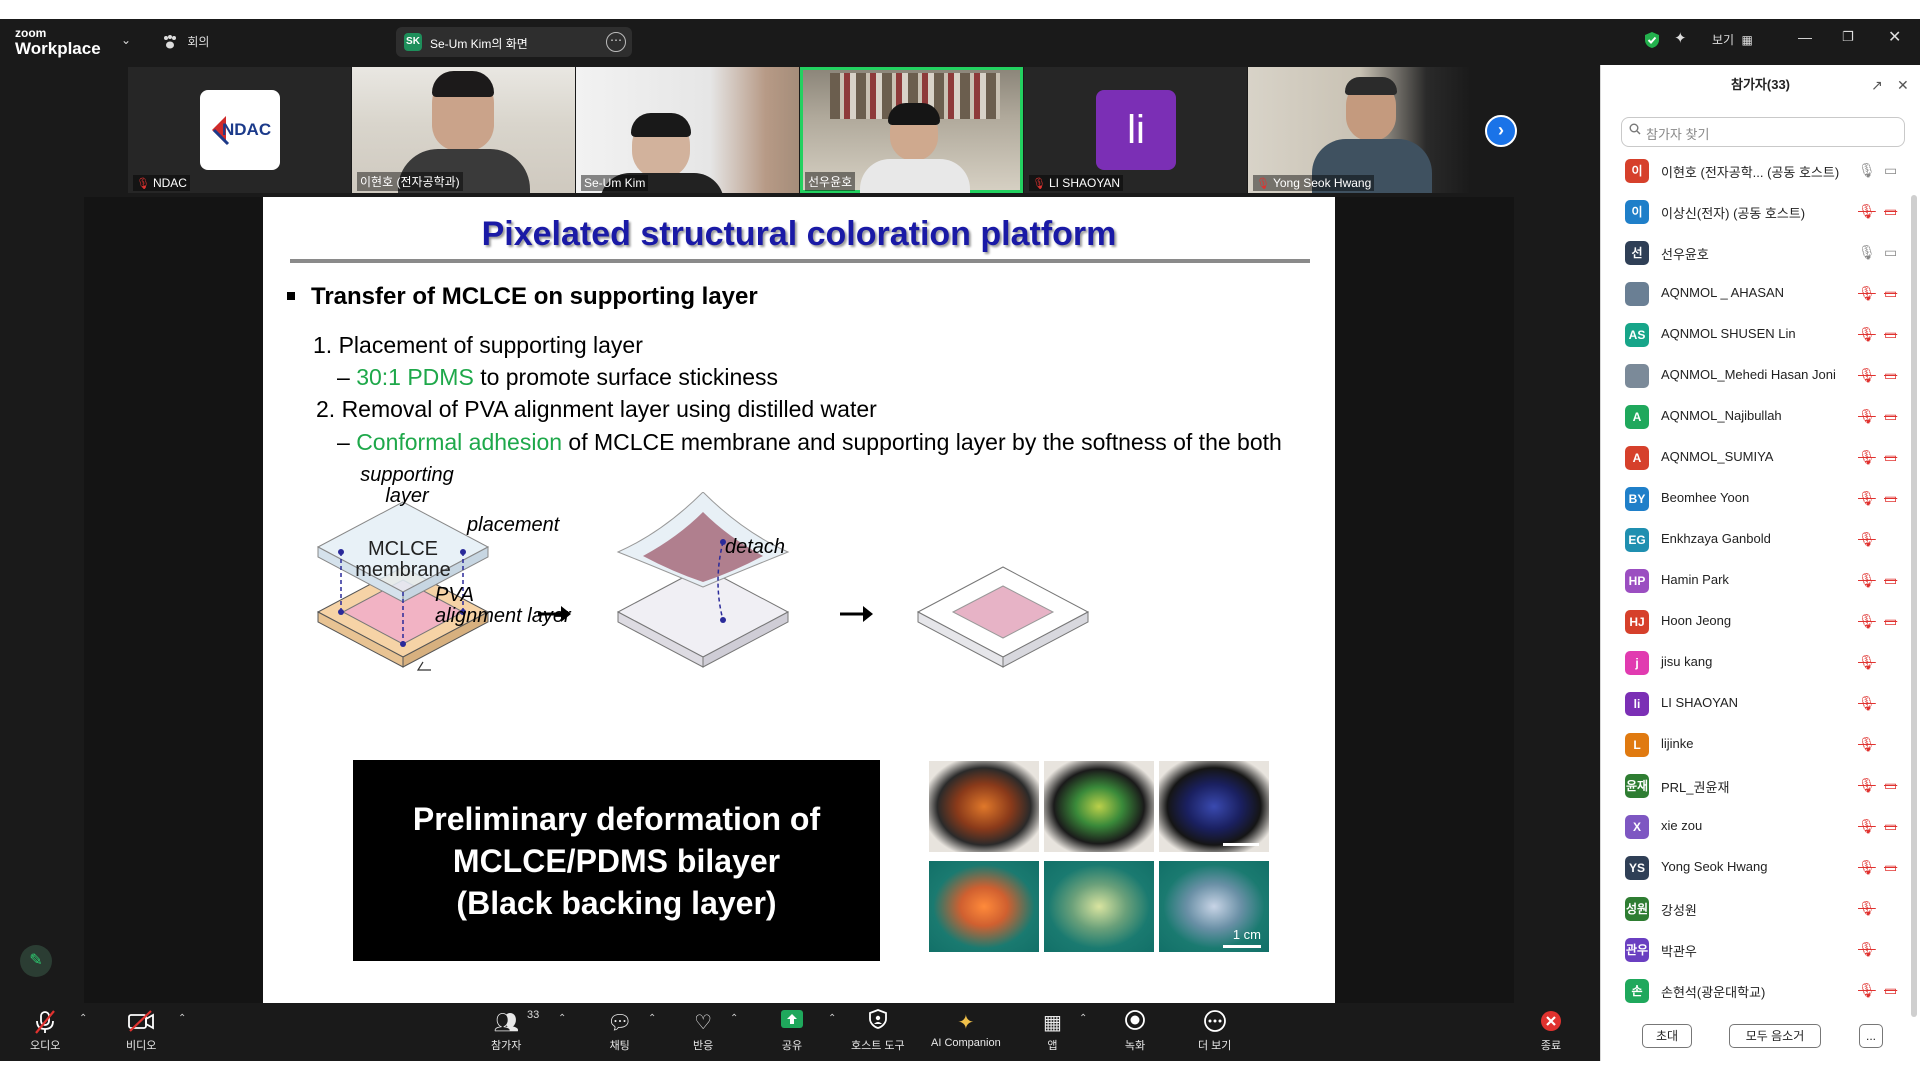 The image size is (1920, 1080). What do you see at coordinates (141, 1031) in the screenshot?
I see `video-button: 비디오` at bounding box center [141, 1031].